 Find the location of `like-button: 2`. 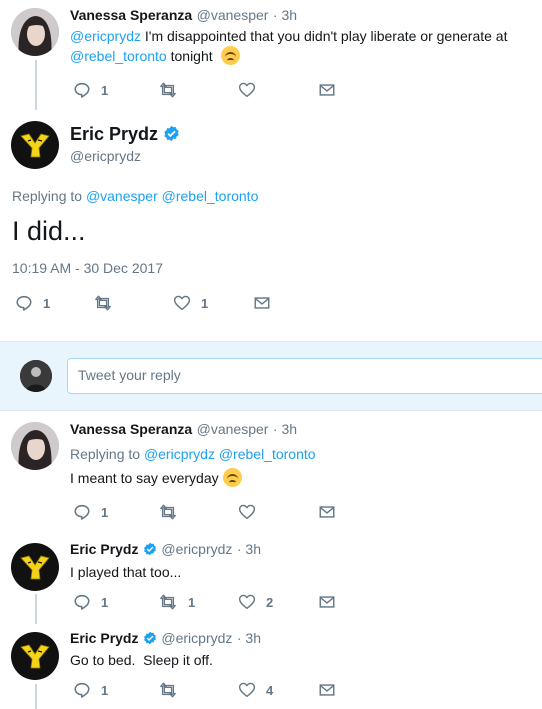

like-button: 2 is located at coordinates (278, 602).